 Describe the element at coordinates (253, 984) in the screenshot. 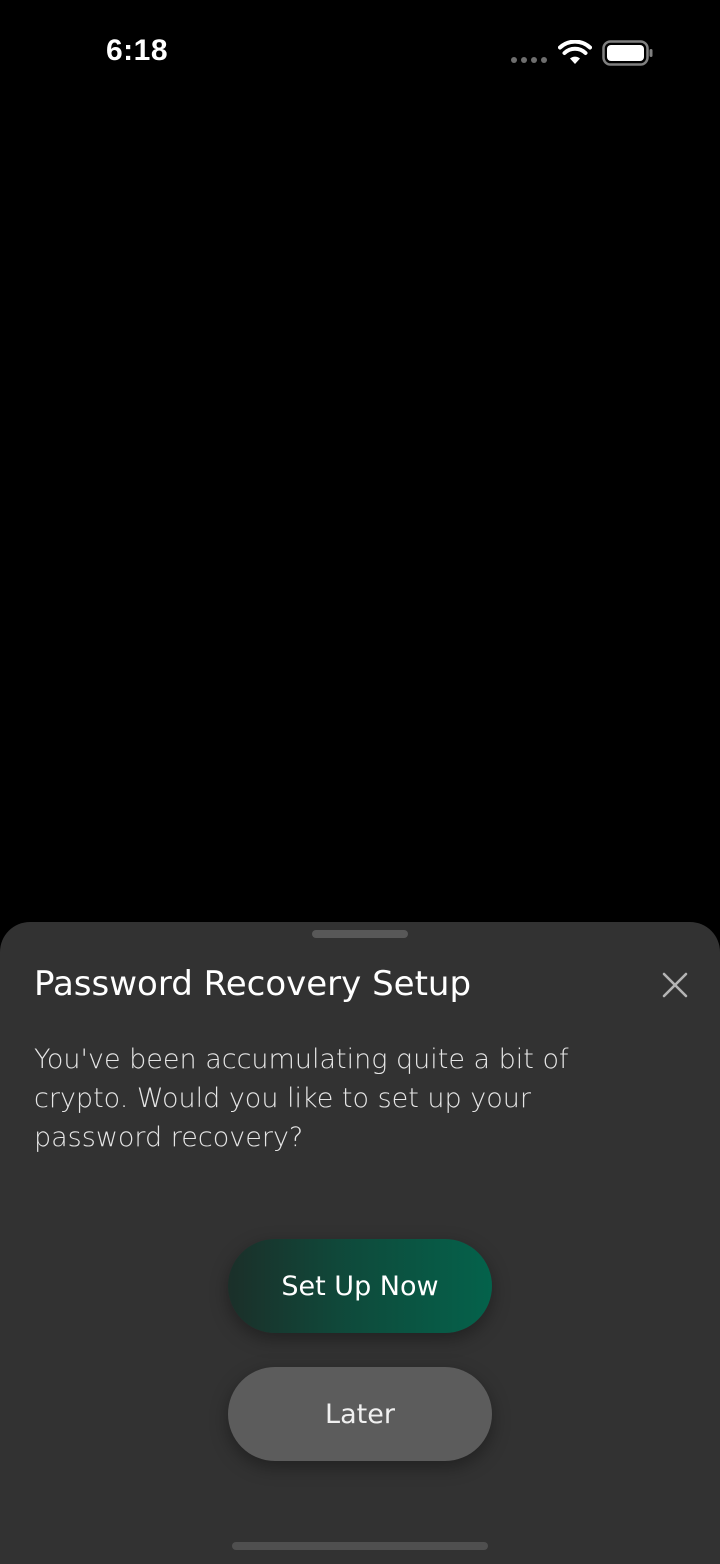

I see `sheet-title: Password Recovery Setup` at that location.